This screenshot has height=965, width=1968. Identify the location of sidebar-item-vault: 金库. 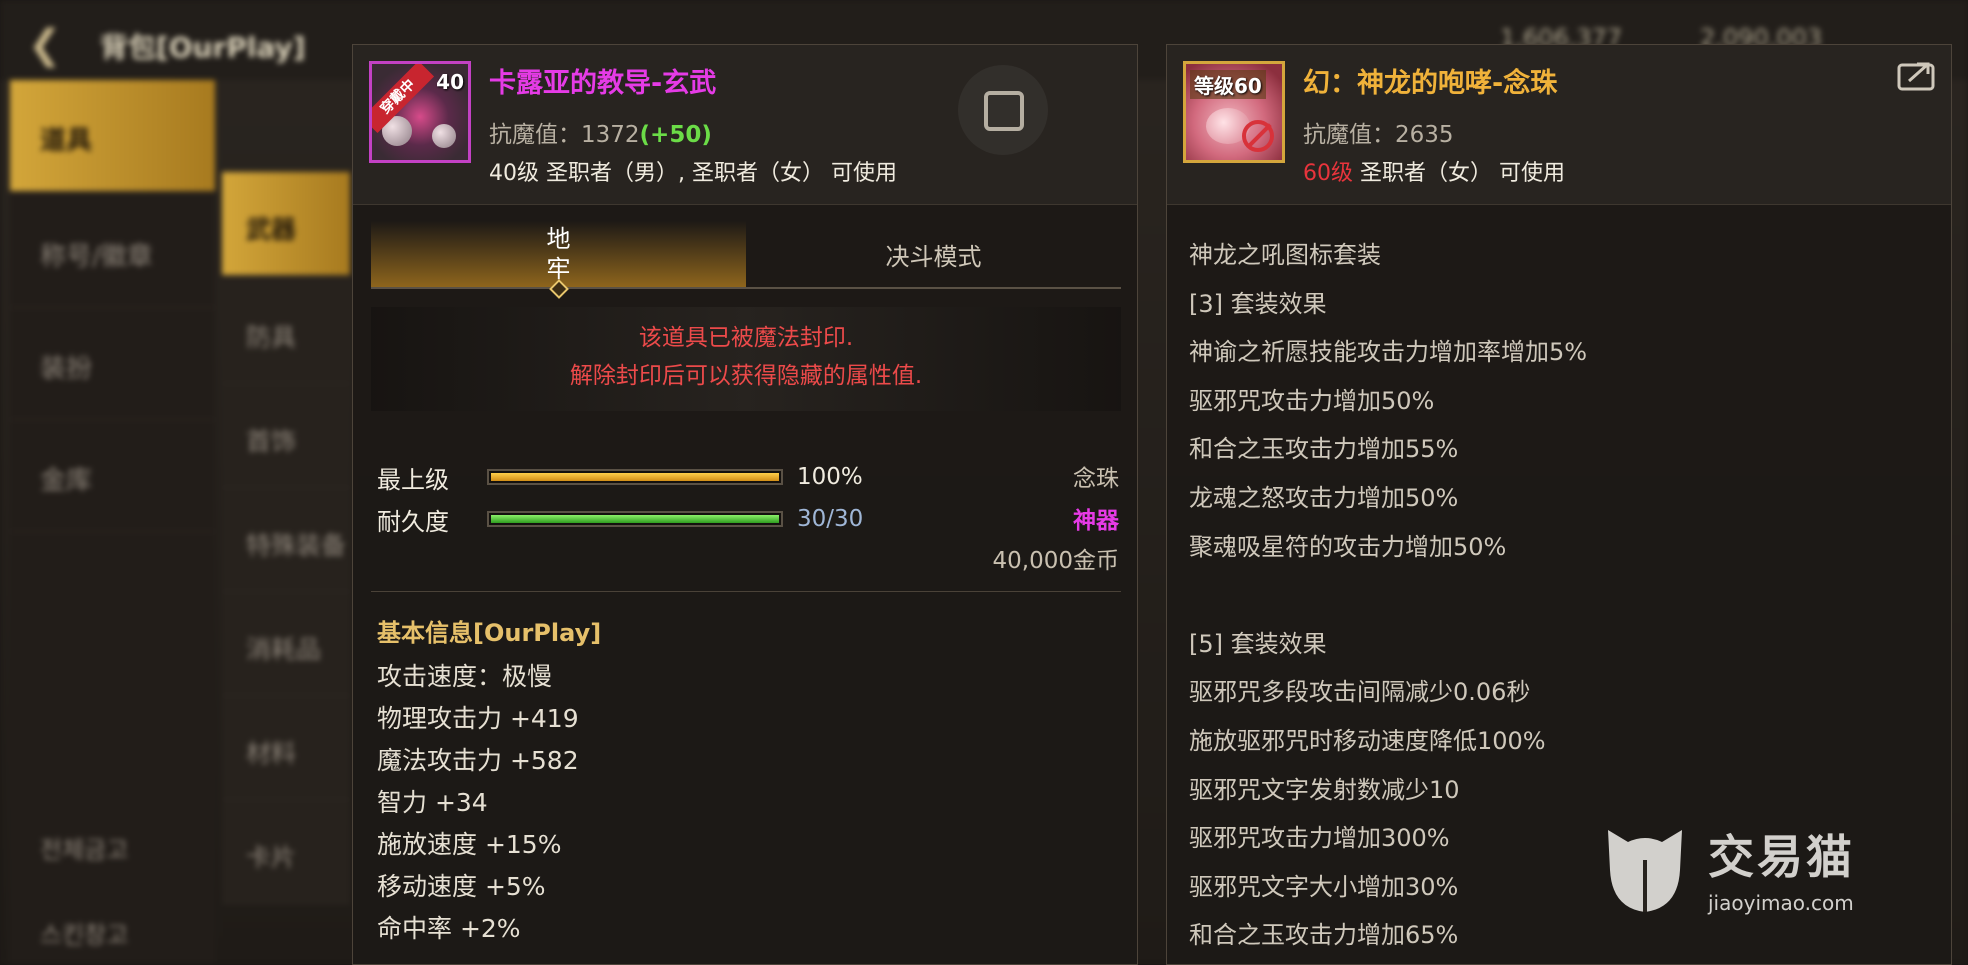
(112, 476).